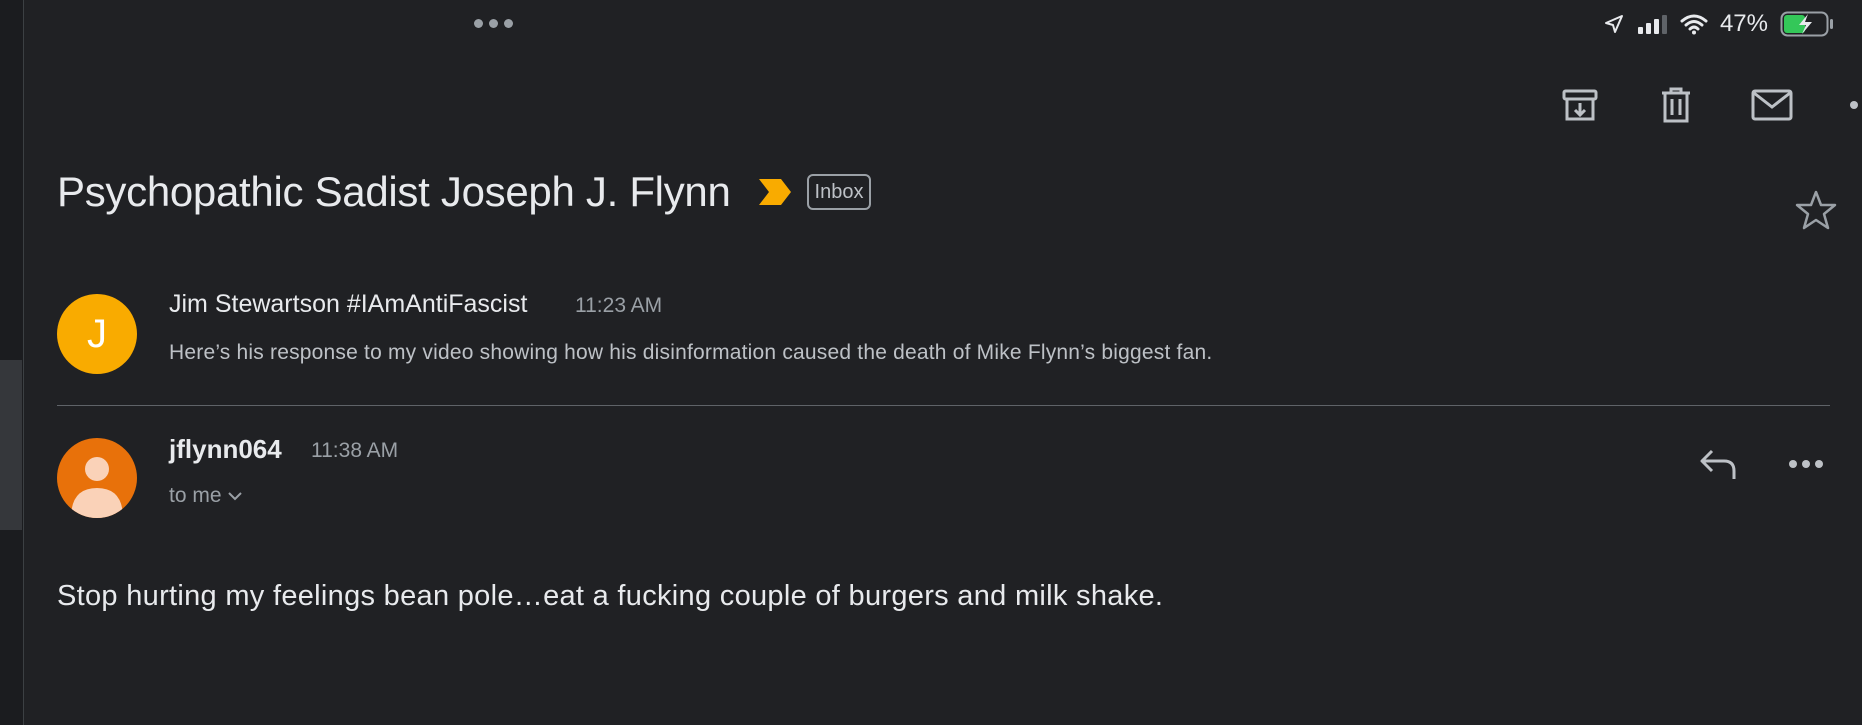  Describe the element at coordinates (1652, 24) in the screenshot. I see `cellular-signal-icon` at that location.